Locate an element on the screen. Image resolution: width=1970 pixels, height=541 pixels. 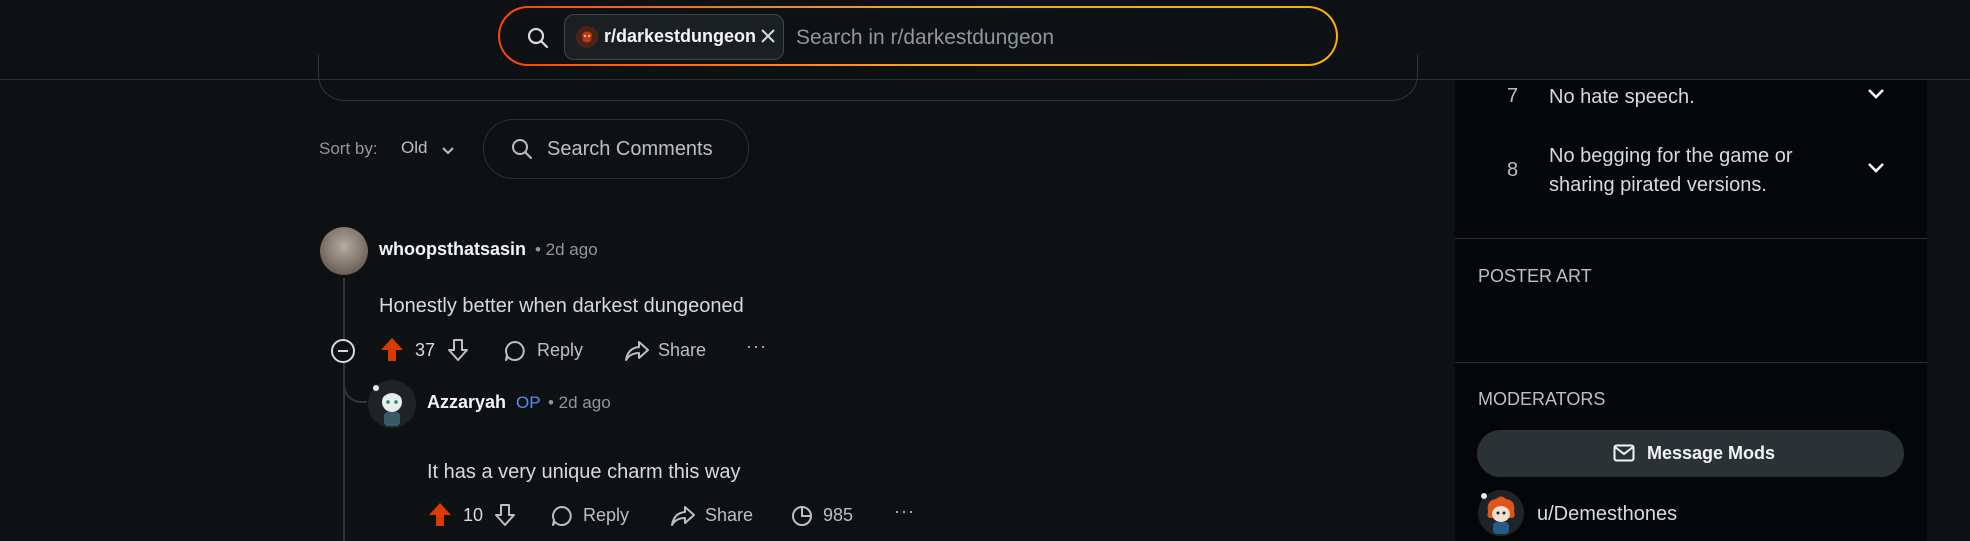
rule-number: 8 is located at coordinates (1513, 170).